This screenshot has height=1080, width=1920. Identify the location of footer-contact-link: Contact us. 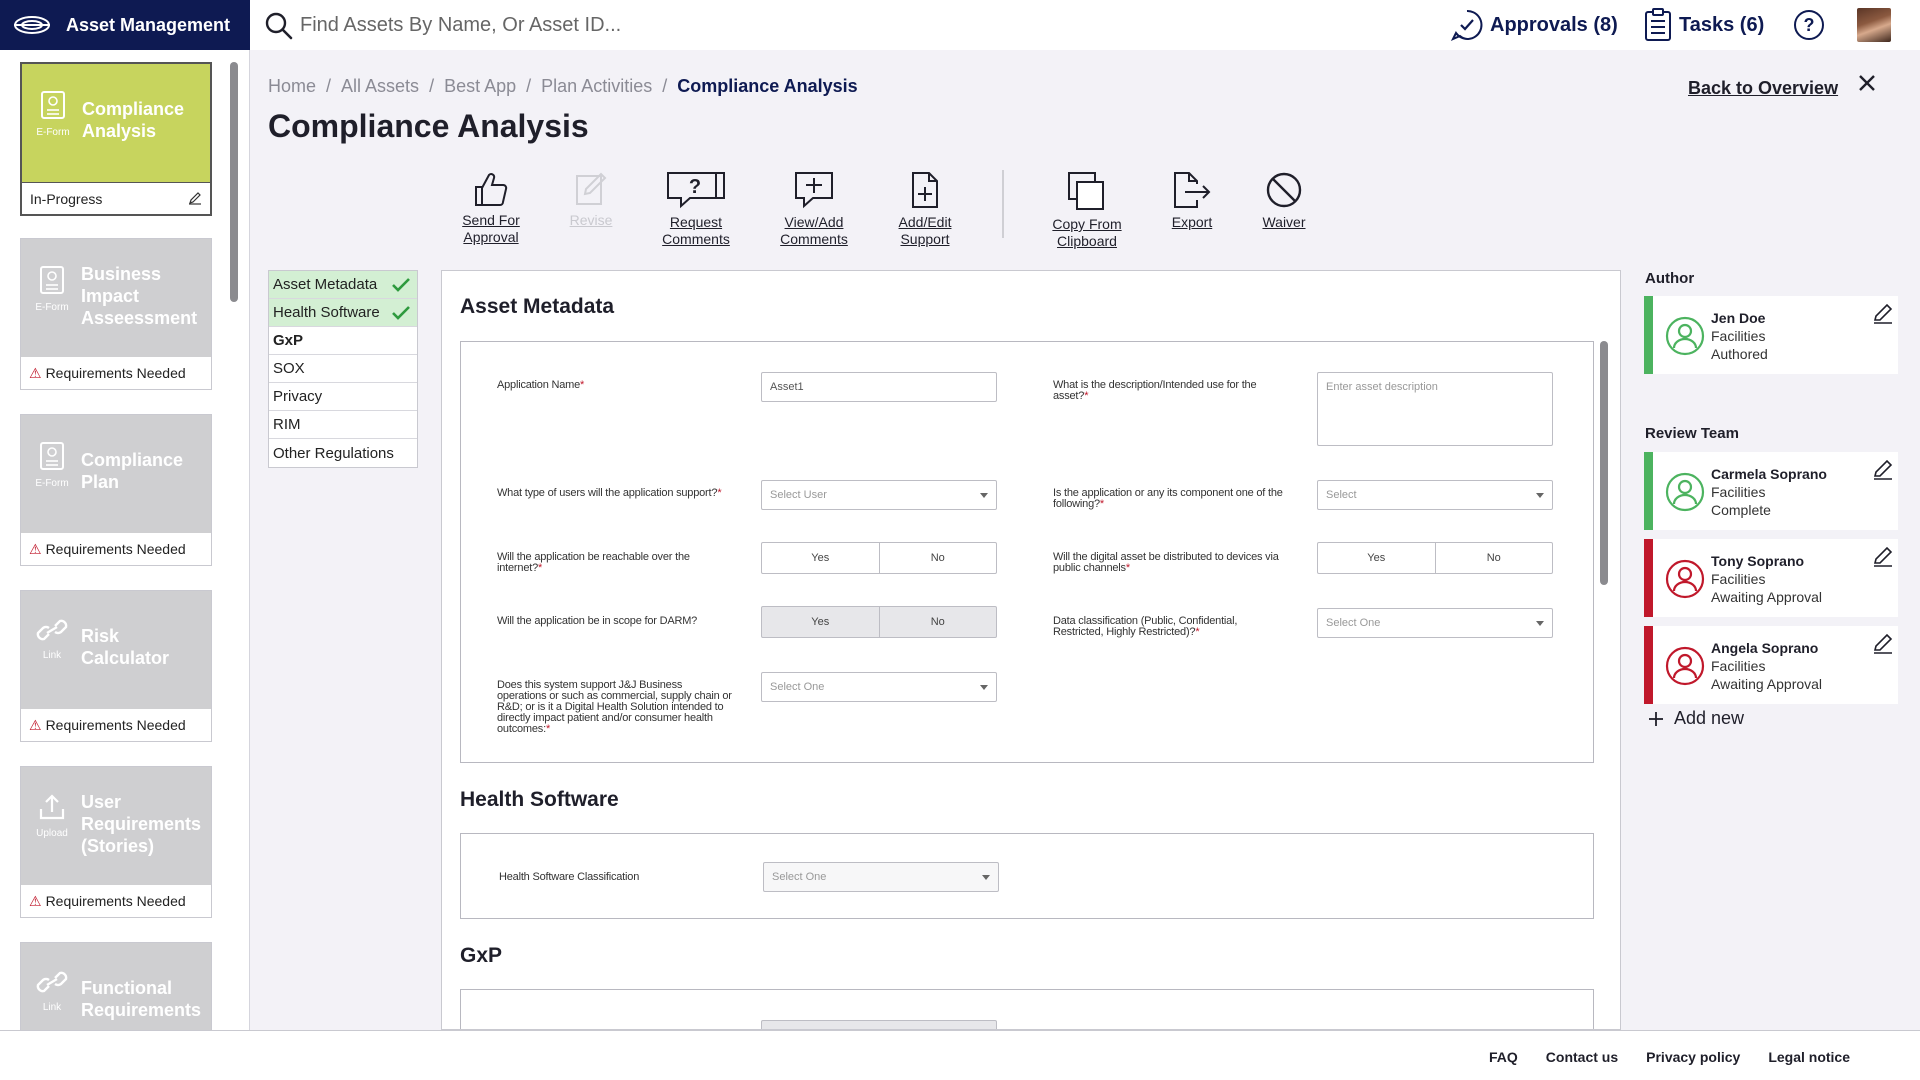
(1582, 1057).